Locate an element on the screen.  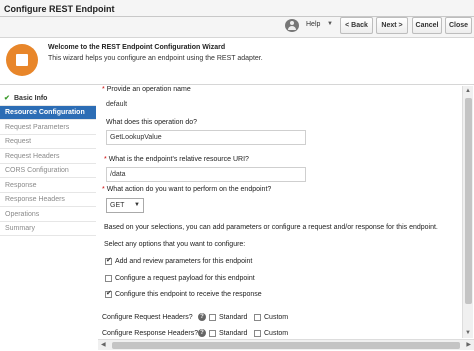
step-summary: Summary is located at coordinates (48, 229).